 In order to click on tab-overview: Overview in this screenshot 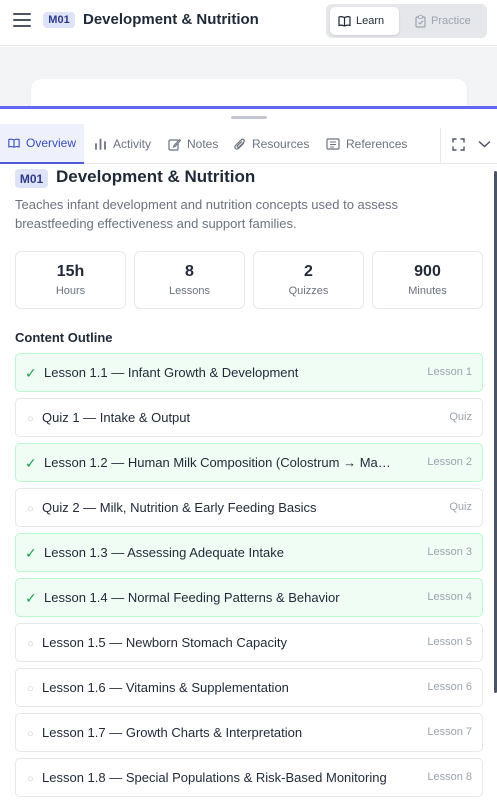, I will do `click(42, 144)`.